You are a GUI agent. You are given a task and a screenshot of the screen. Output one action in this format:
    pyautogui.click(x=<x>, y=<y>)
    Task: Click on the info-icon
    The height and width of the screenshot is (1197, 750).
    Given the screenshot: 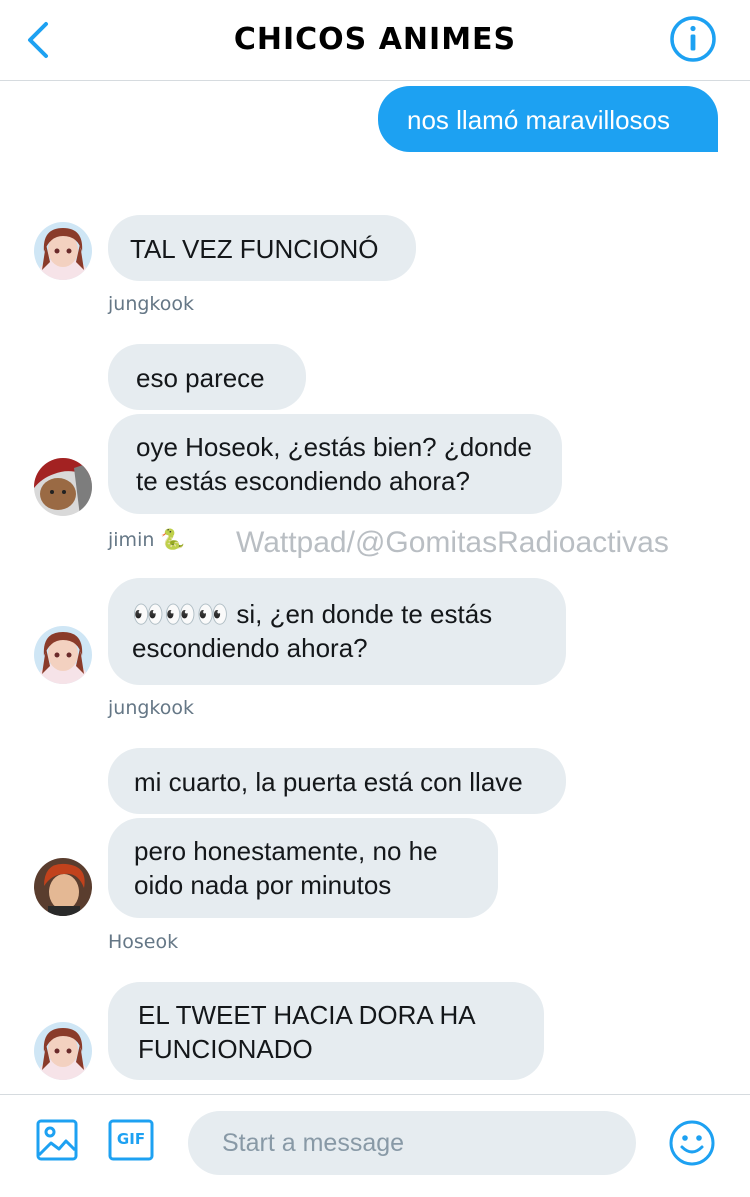 What is the action you would take?
    pyautogui.click(x=693, y=39)
    